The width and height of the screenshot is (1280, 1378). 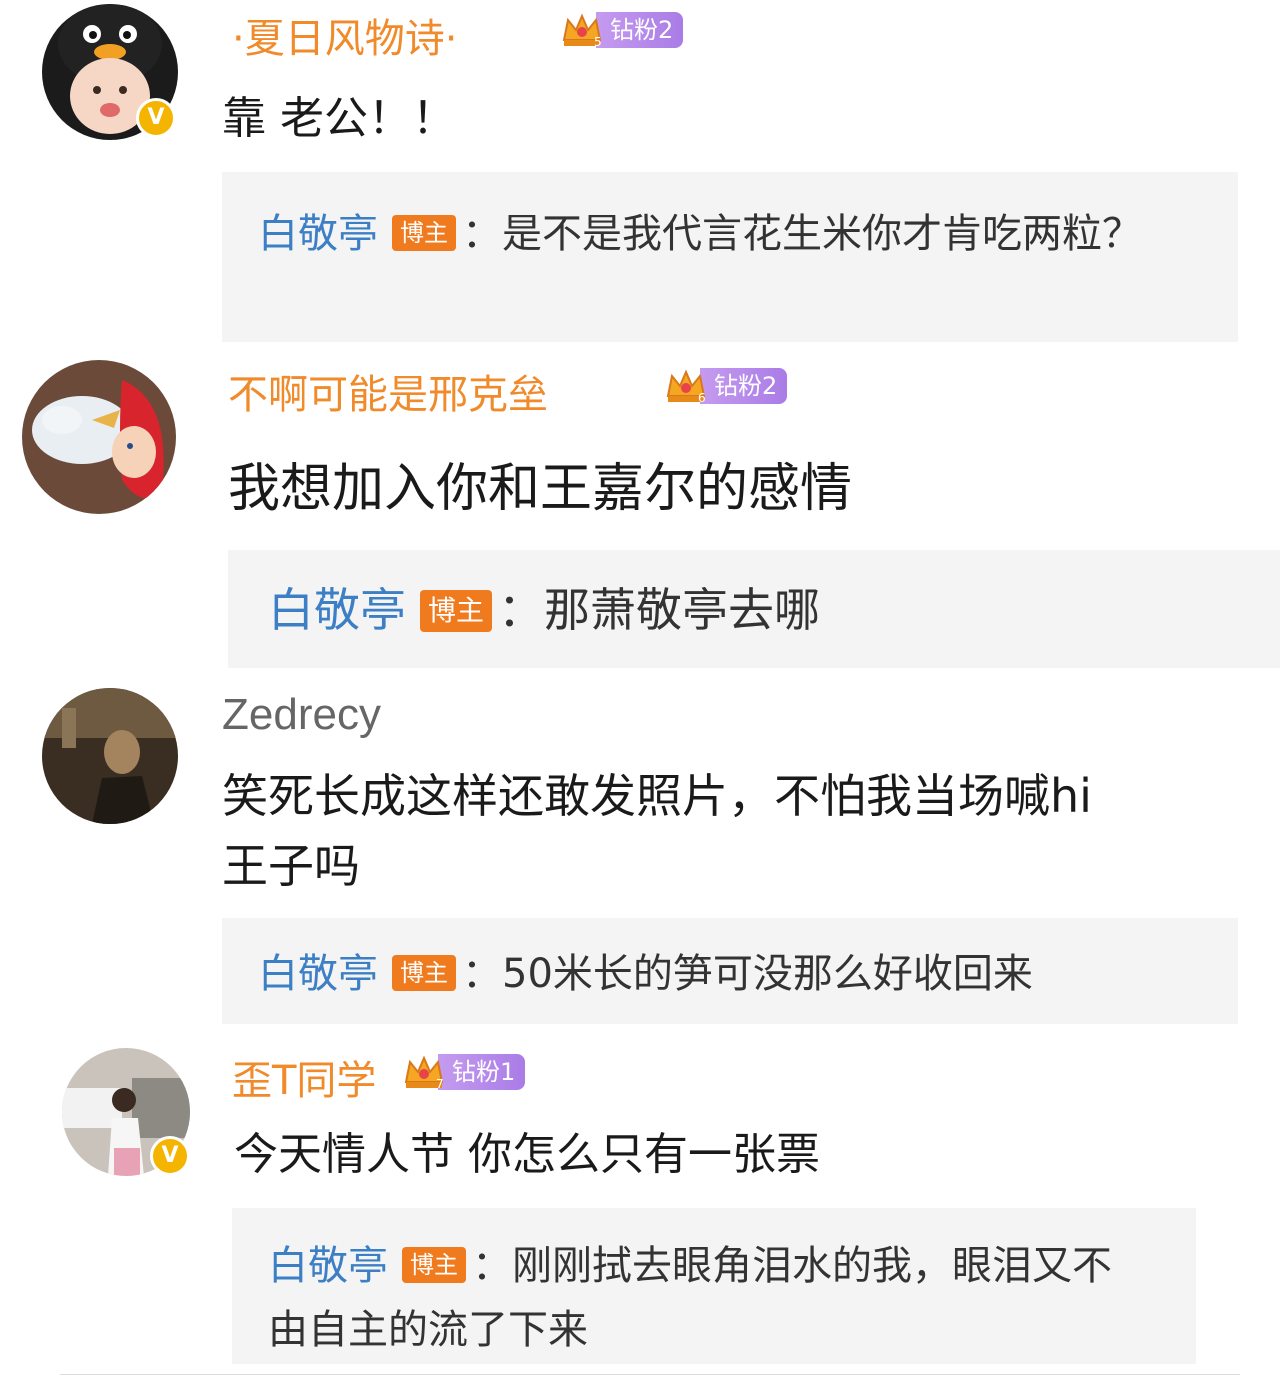 I want to click on reply-text: 白敬亭 博主 ：那萧敬亭去哪, so click(x=544, y=610).